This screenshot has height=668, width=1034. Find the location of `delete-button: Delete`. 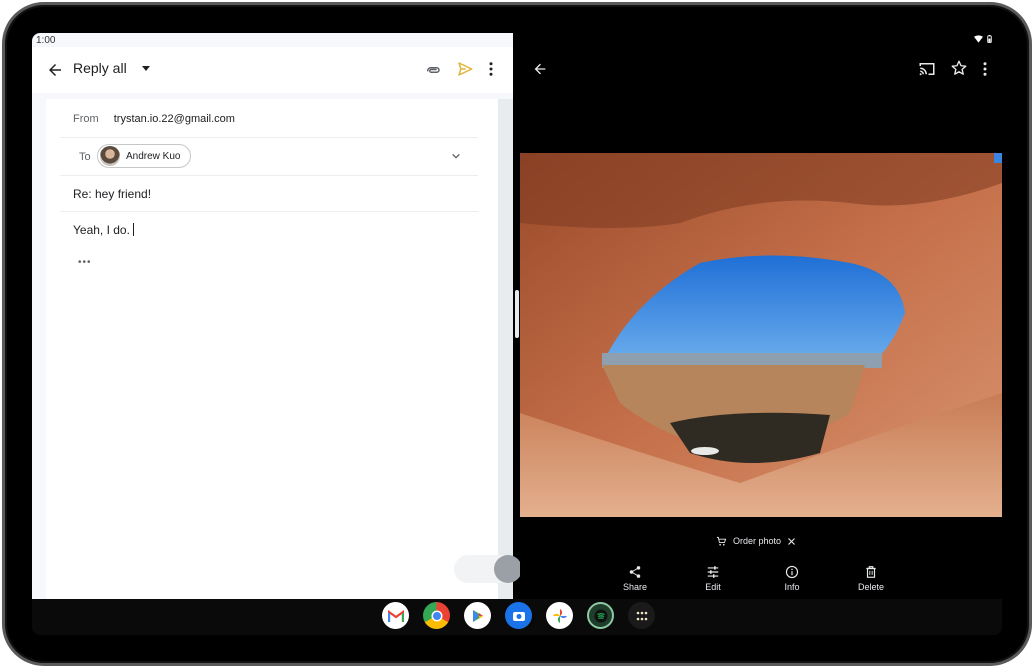

delete-button: Delete is located at coordinates (871, 578).